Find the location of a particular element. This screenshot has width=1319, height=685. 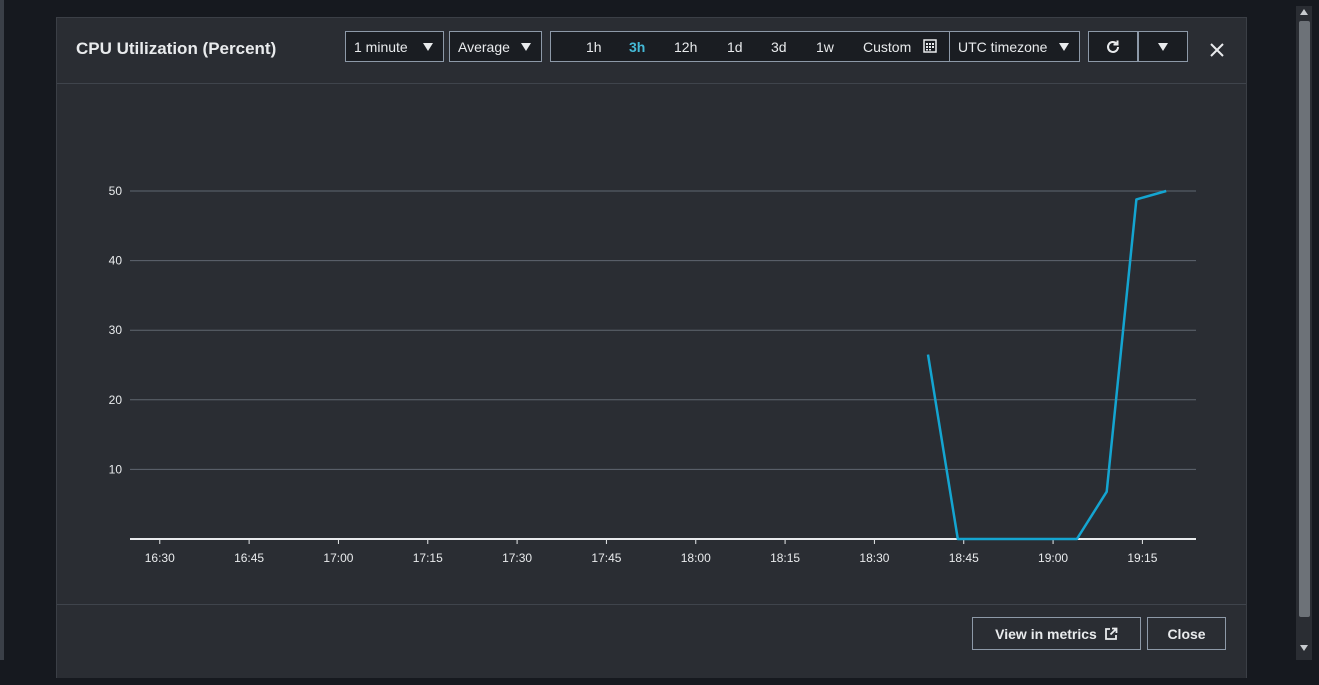

range-1h: 1h is located at coordinates (594, 47).